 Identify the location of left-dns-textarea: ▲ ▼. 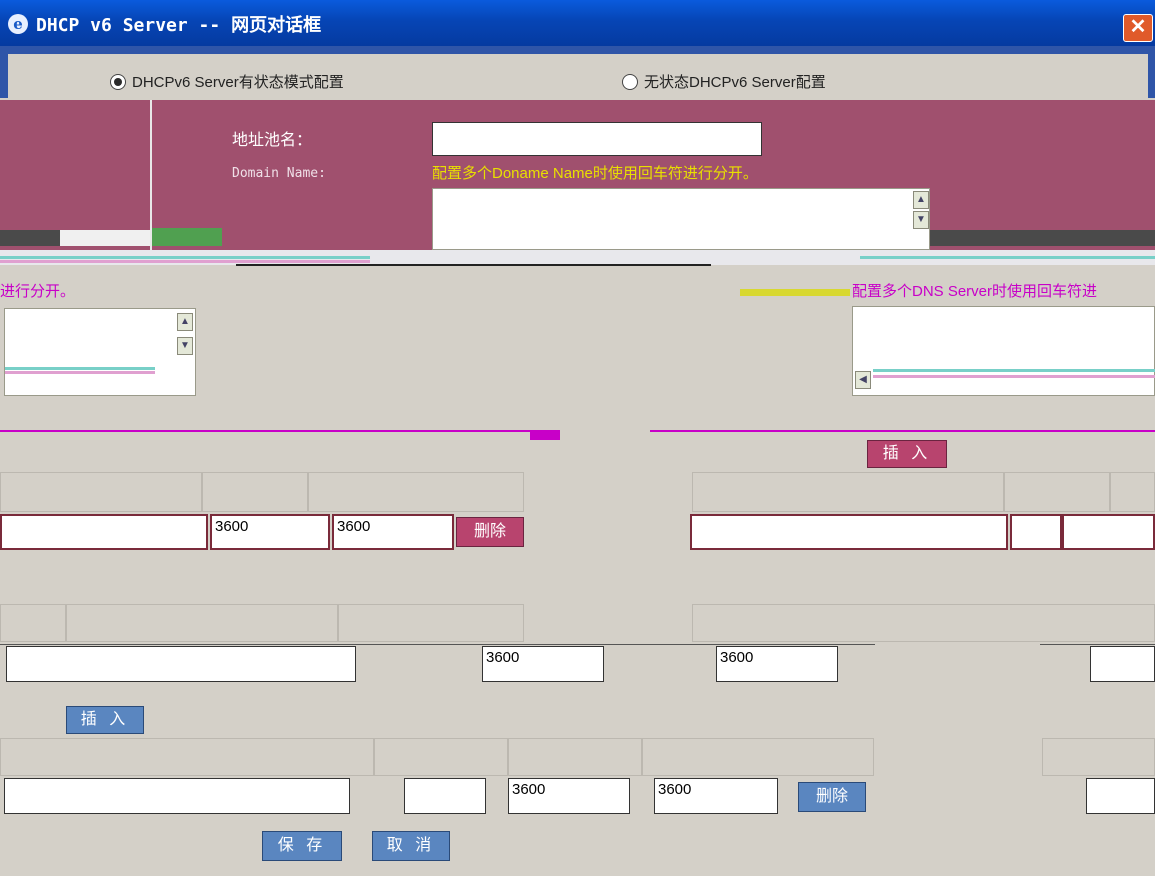
(100, 352).